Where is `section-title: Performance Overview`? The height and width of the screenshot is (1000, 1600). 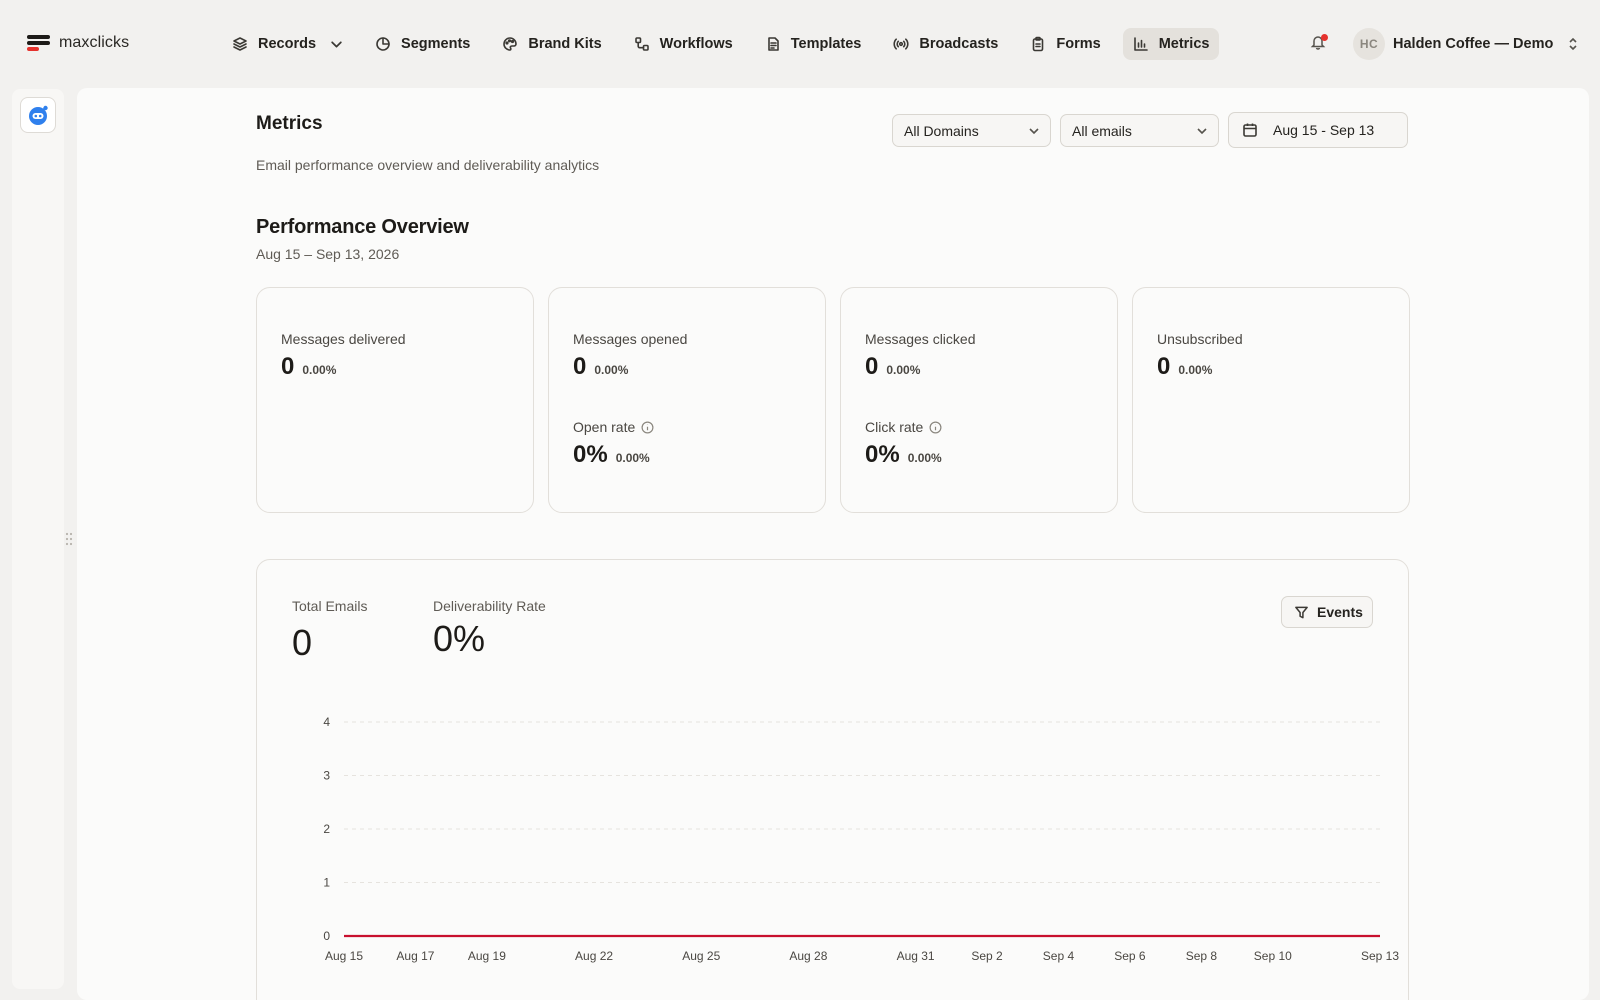
section-title: Performance Overview is located at coordinates (362, 227).